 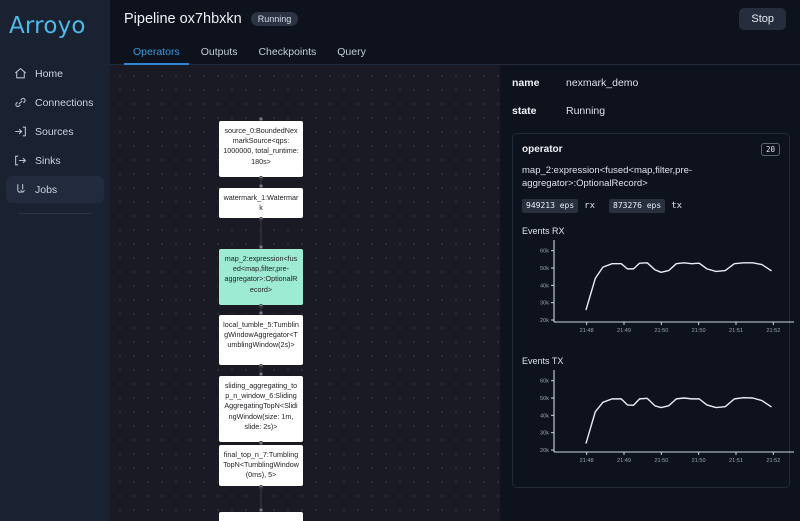 I want to click on detail-row-state: state Running, so click(x=651, y=111).